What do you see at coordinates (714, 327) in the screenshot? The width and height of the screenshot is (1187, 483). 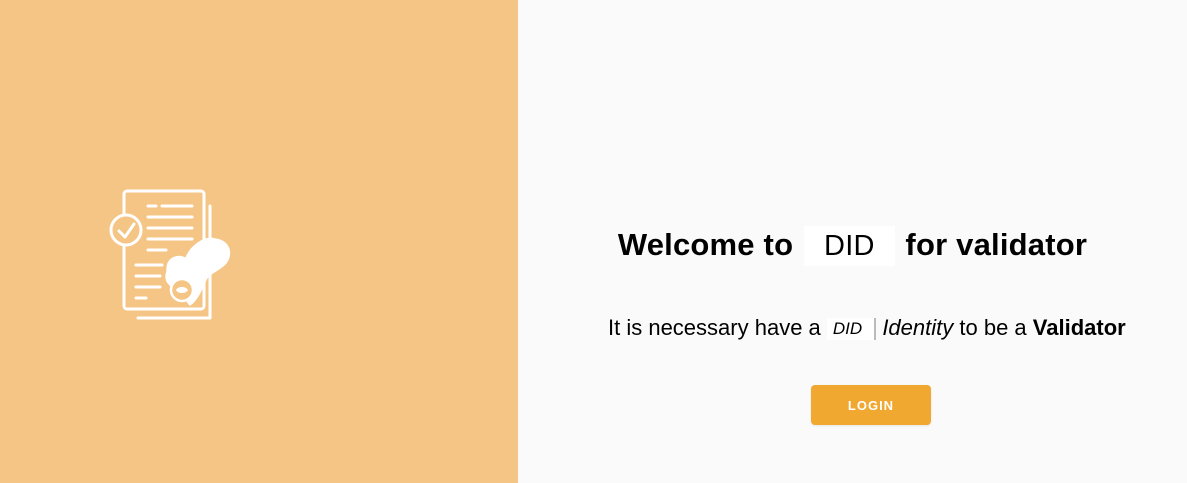 I see `requirement-prefix: It is necessary have a` at bounding box center [714, 327].